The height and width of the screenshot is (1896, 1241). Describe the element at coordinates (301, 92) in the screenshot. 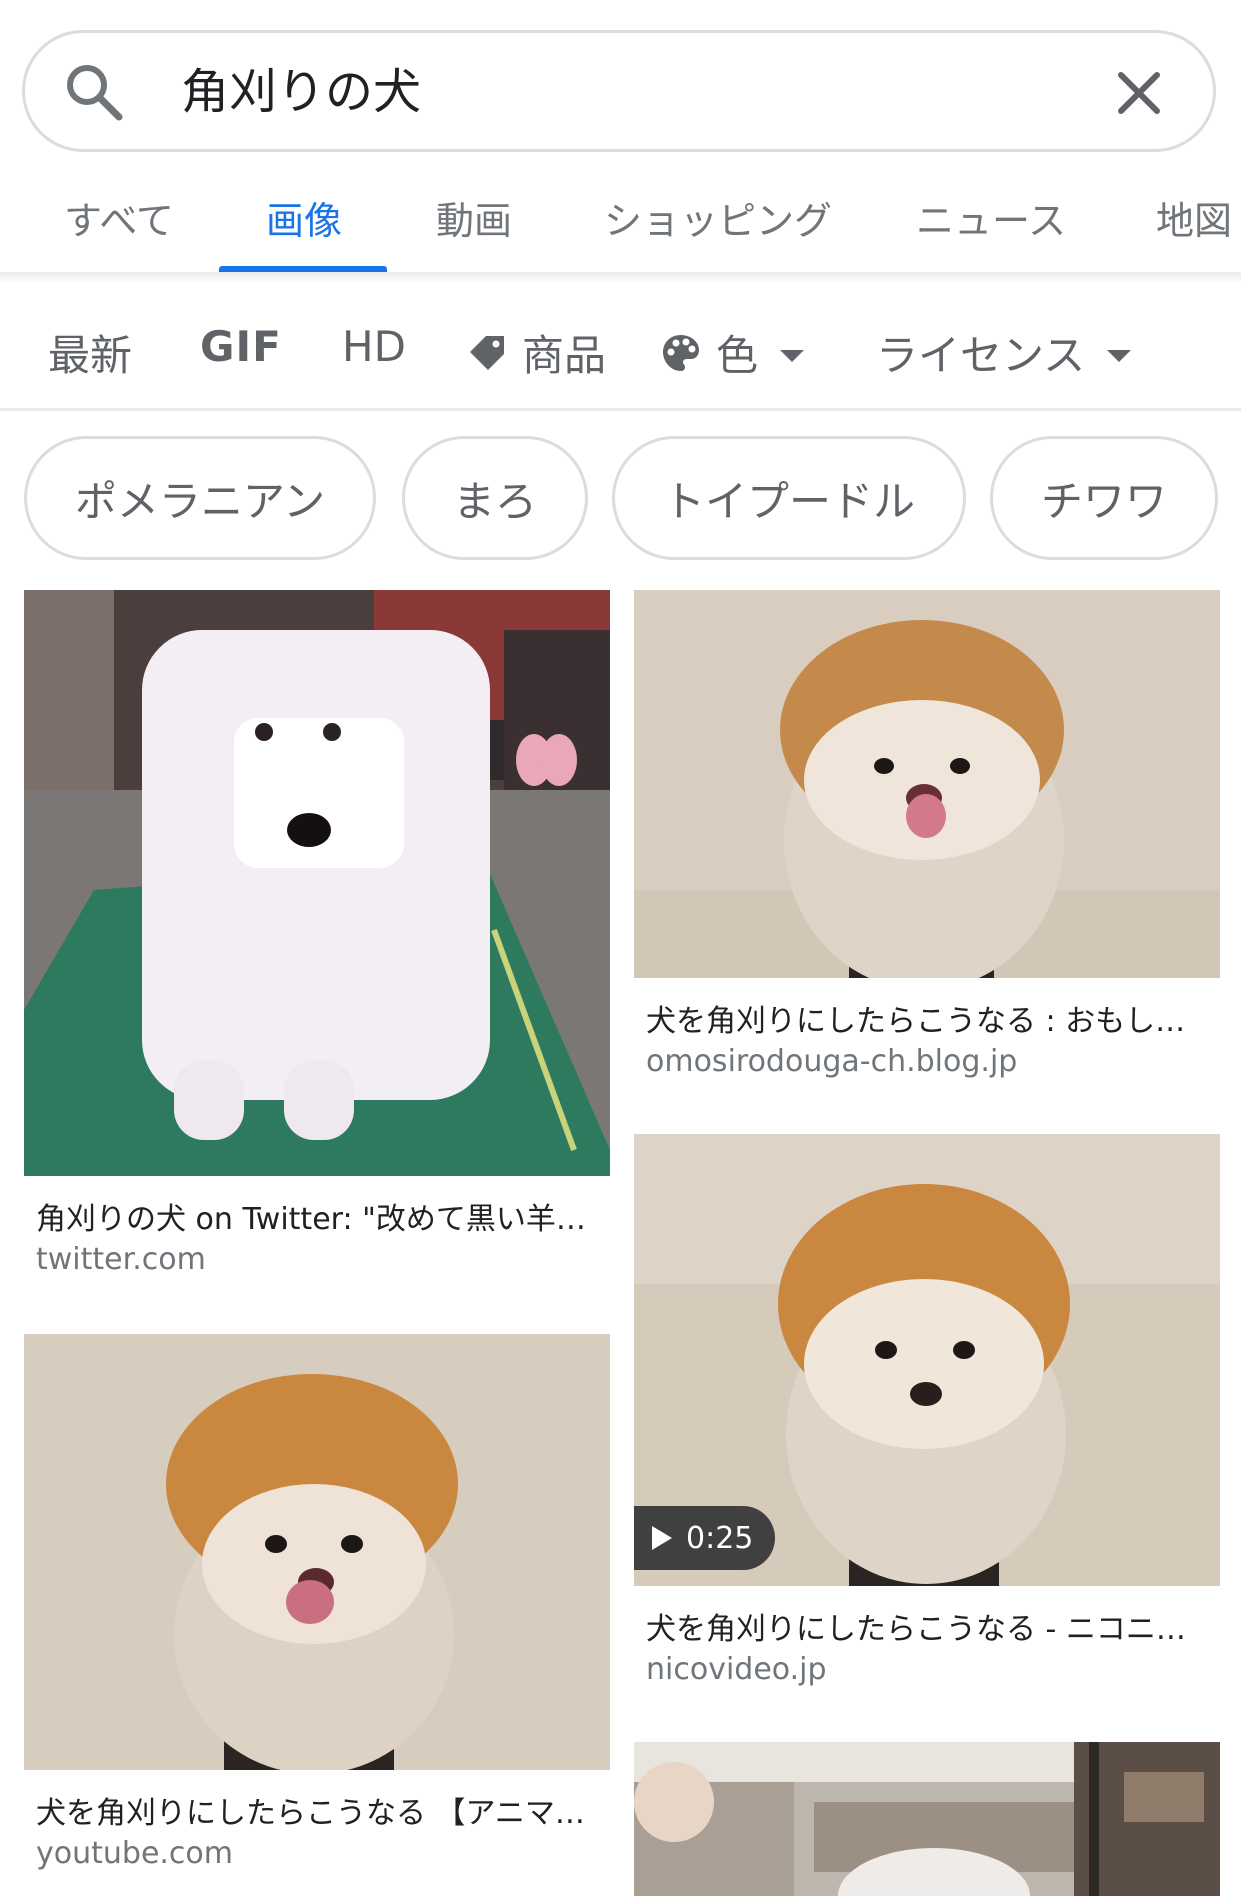

I see `search-input: 角刈りの犬` at that location.